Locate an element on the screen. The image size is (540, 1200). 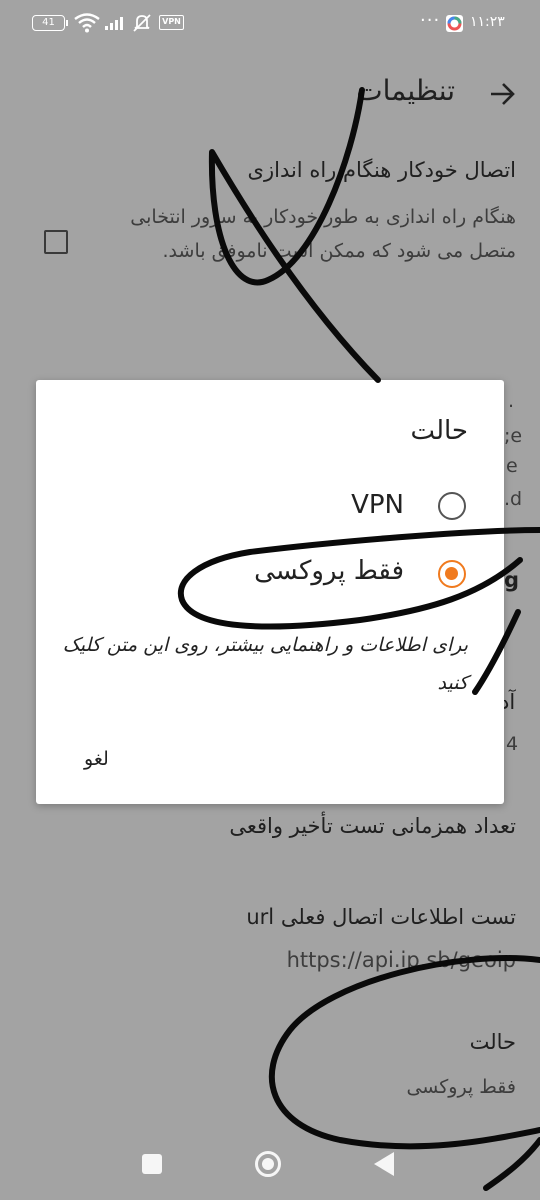
mode-pref-value: فقط پروکسی is located at coordinates (461, 1087).